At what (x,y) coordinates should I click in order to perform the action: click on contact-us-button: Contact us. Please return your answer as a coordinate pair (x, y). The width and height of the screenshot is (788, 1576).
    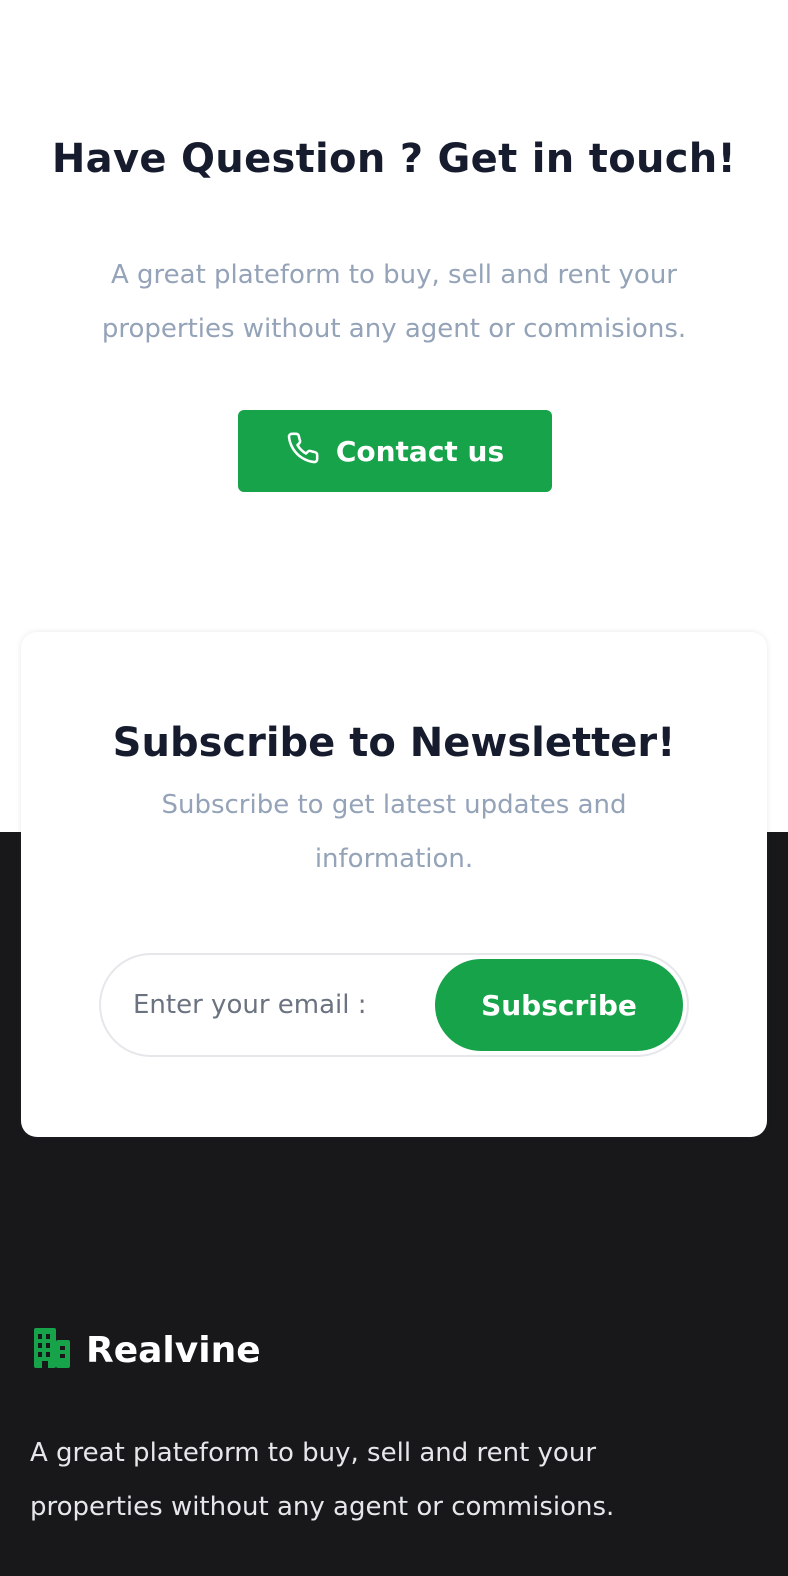
    Looking at the image, I should click on (395, 451).